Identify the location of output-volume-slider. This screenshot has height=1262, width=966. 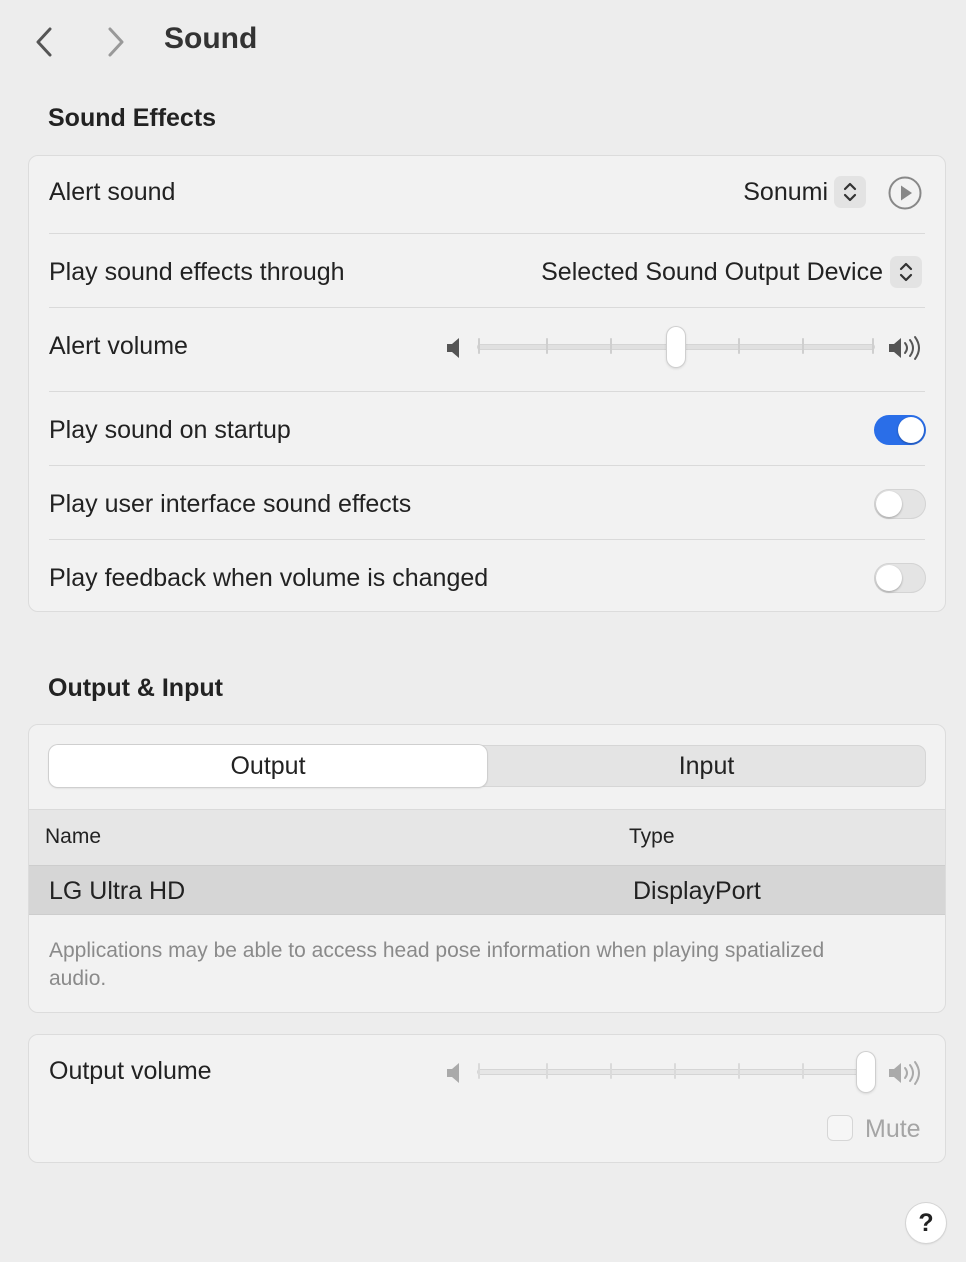
(676, 1072).